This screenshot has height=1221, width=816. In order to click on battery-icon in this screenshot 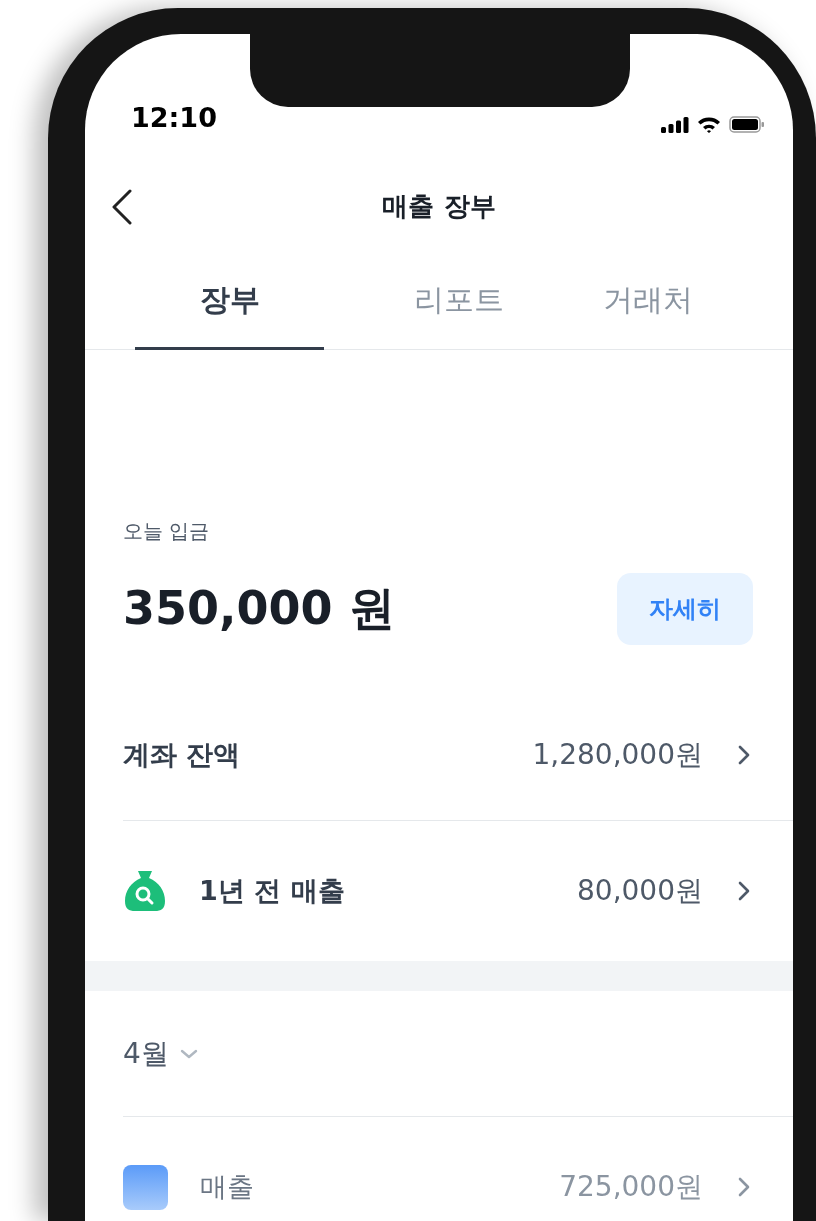, I will do `click(747, 124)`.